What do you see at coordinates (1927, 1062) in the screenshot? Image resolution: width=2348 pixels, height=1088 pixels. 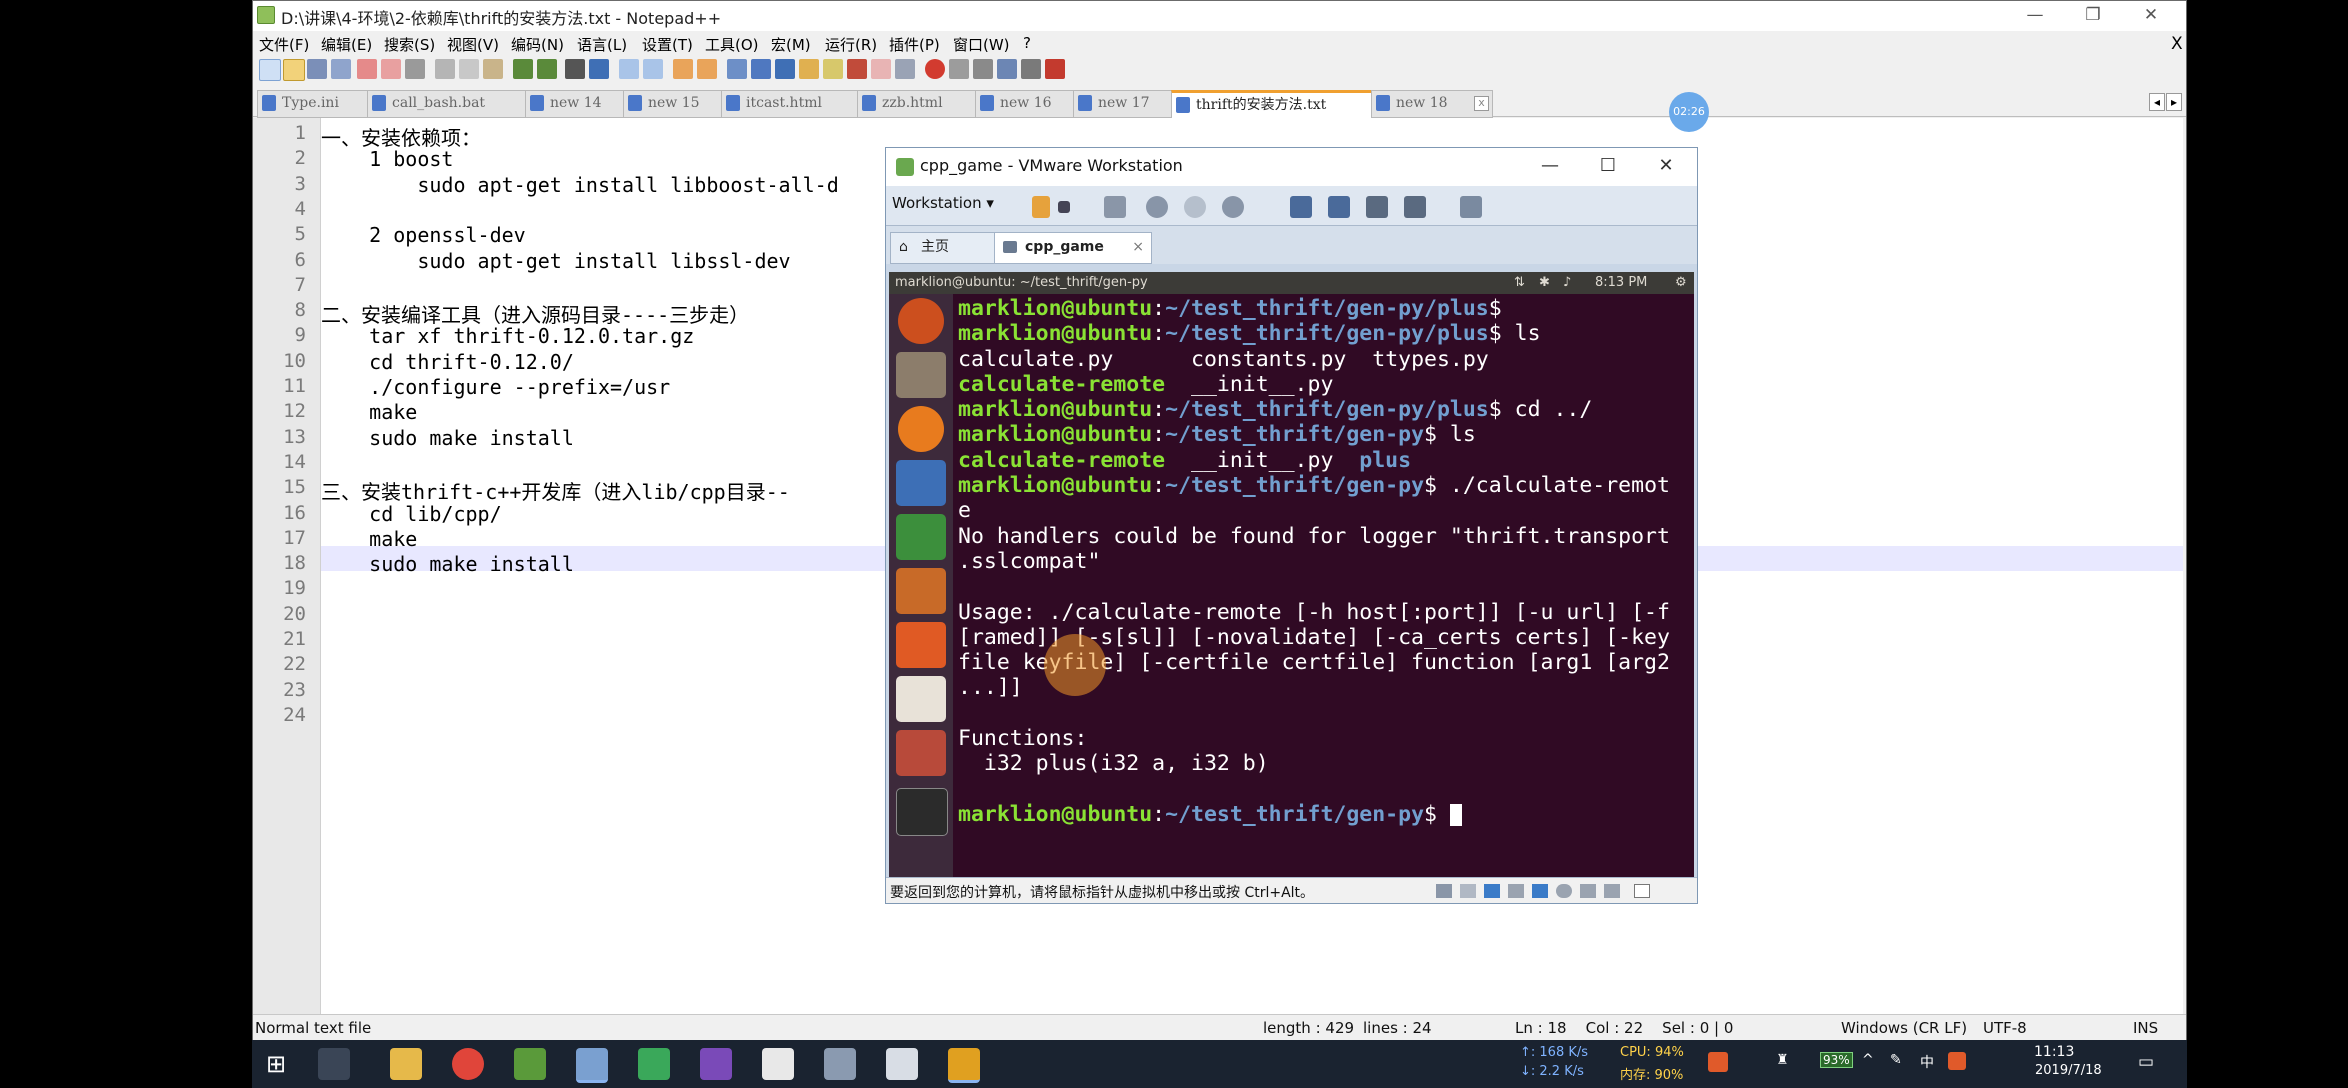 I see `ime-indicator: 中` at bounding box center [1927, 1062].